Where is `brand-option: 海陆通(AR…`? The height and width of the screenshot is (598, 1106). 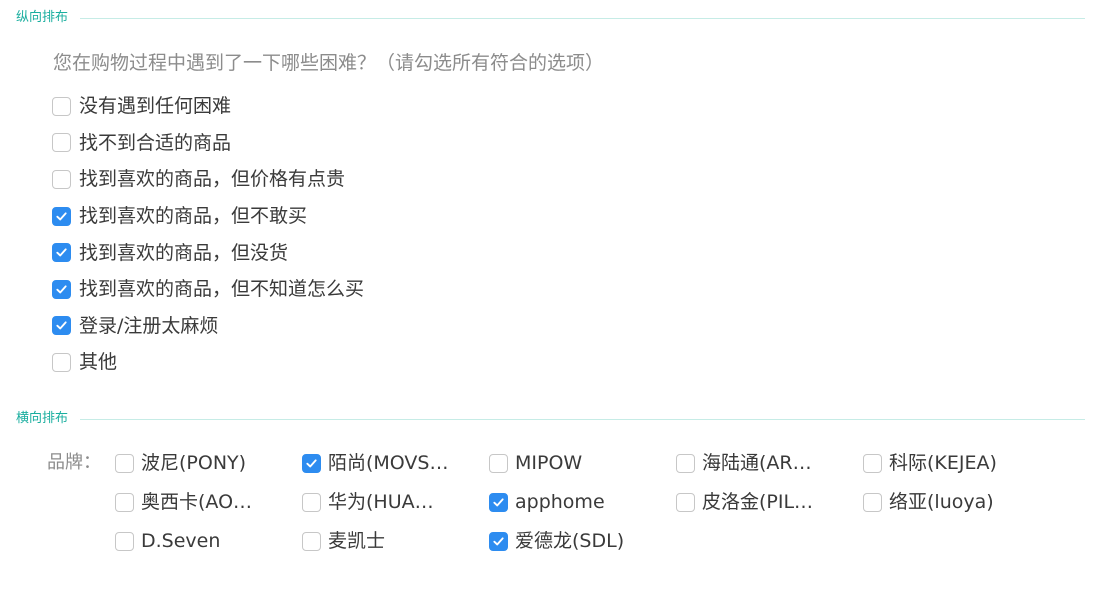
brand-option: 海陆通(AR… is located at coordinates (769, 463).